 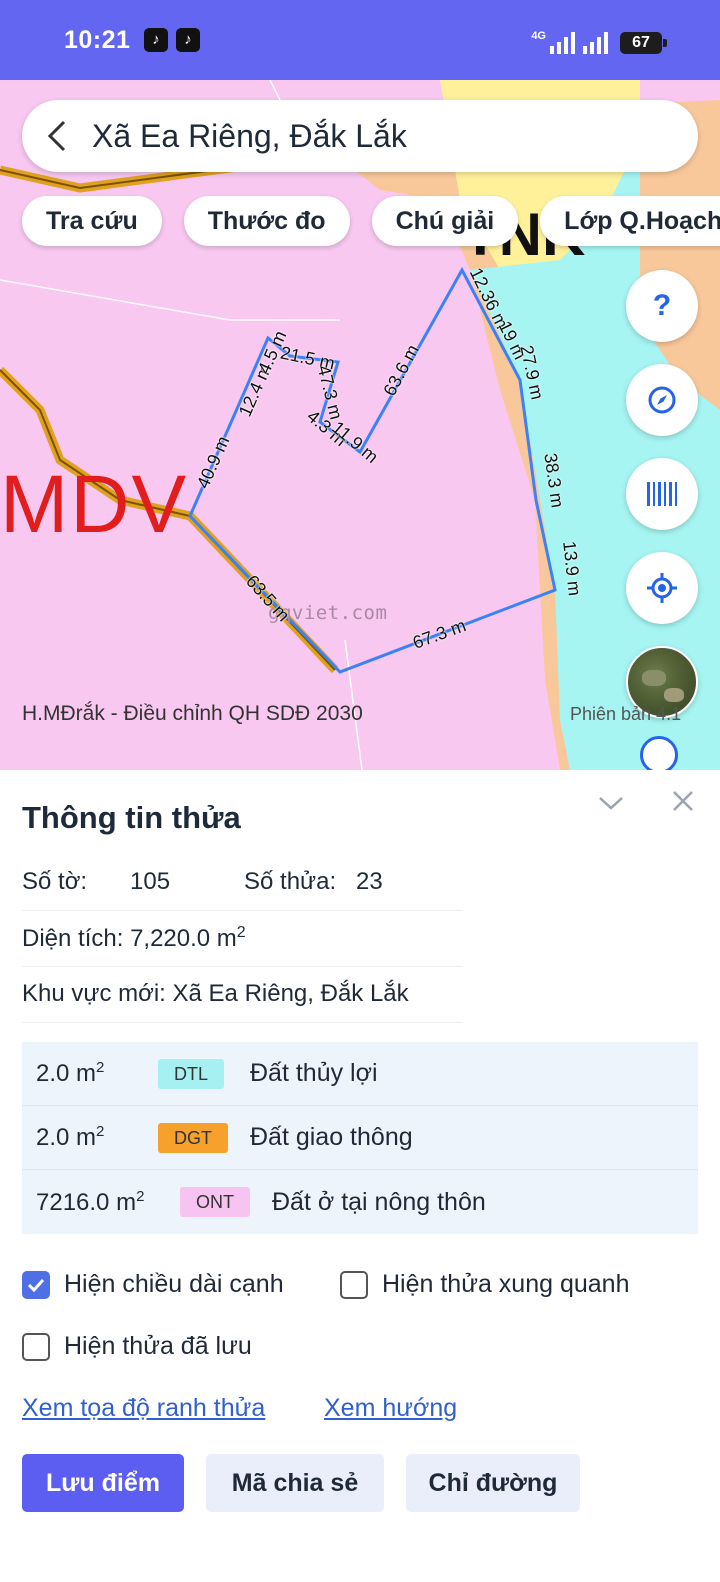 I want to click on view-direction-link: Xem hướng, so click(x=390, y=1408).